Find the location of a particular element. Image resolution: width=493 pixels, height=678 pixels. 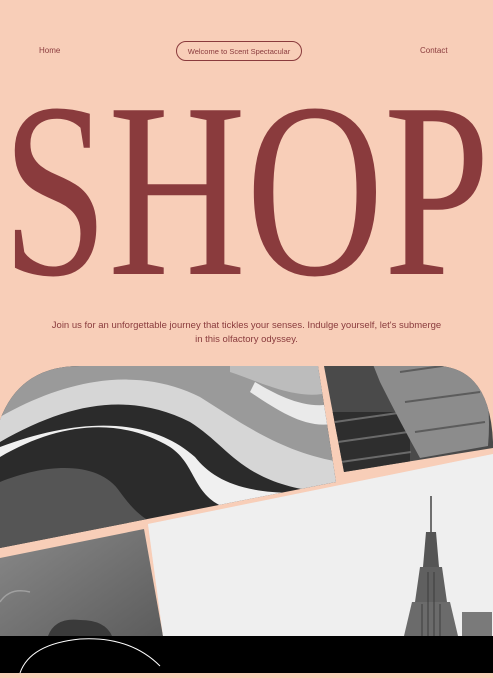

nav-contact-link: Contact is located at coordinates (434, 50).